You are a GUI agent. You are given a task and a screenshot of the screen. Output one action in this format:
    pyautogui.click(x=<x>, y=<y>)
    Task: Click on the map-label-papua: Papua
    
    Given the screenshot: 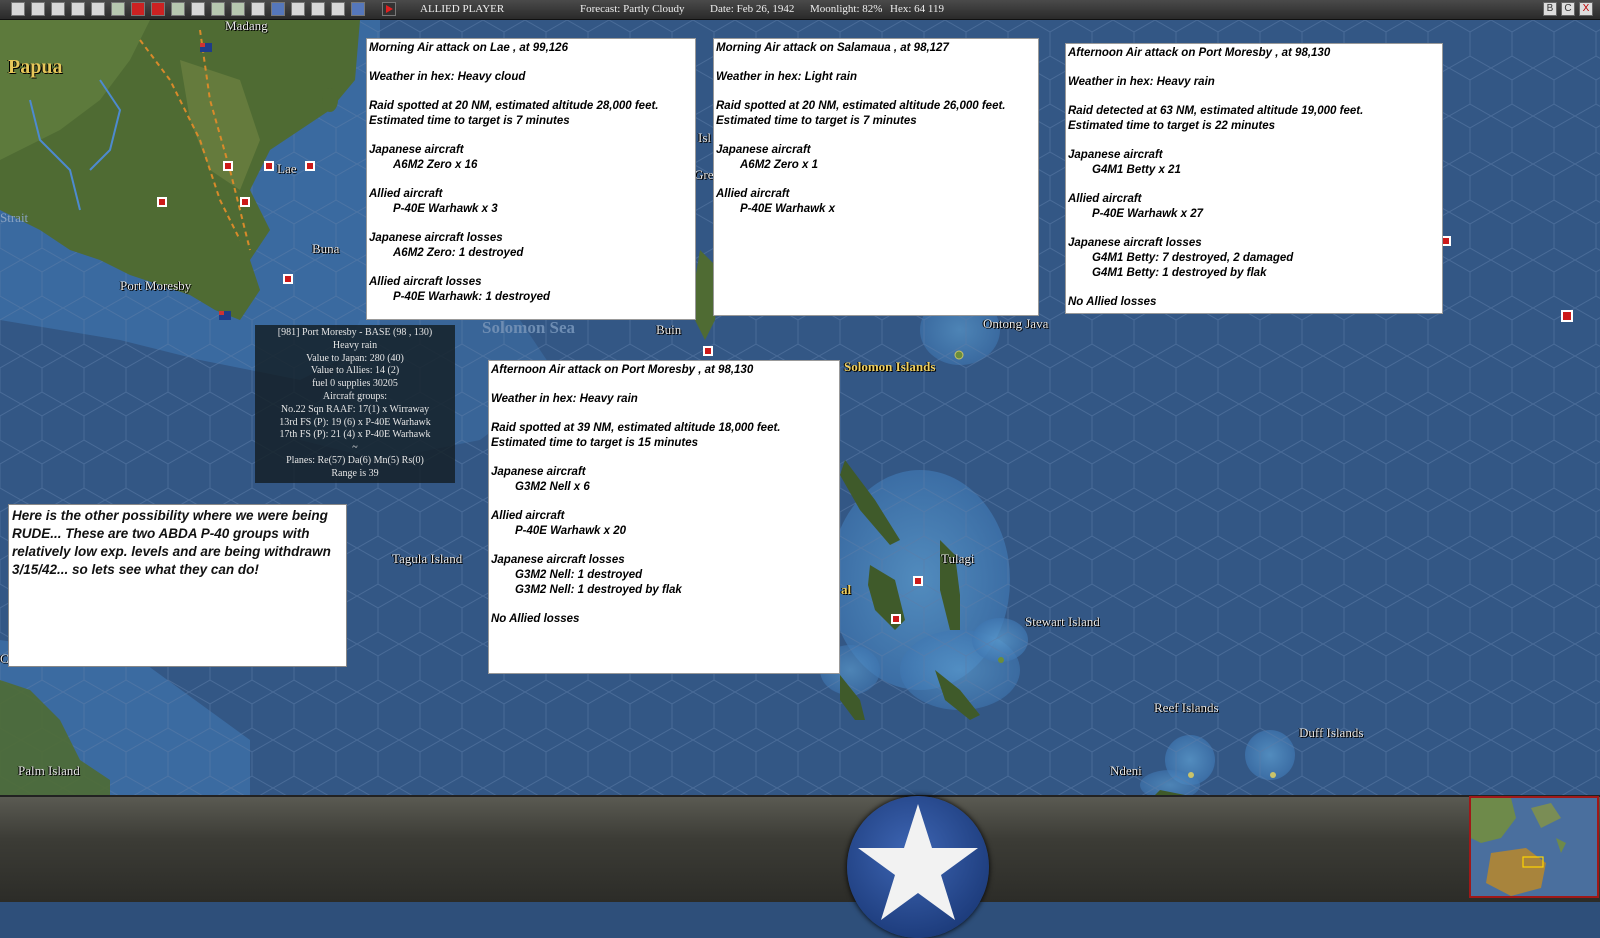 What is the action you would take?
    pyautogui.click(x=35, y=67)
    